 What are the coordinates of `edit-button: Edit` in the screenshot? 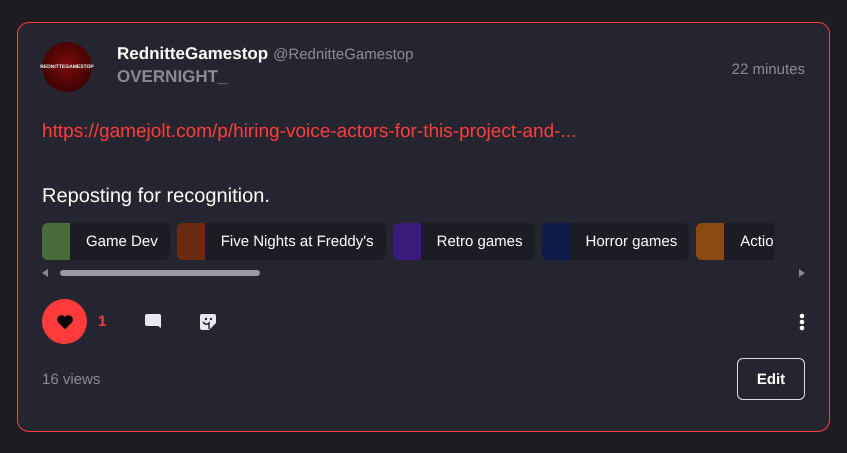 It's located at (771, 379).